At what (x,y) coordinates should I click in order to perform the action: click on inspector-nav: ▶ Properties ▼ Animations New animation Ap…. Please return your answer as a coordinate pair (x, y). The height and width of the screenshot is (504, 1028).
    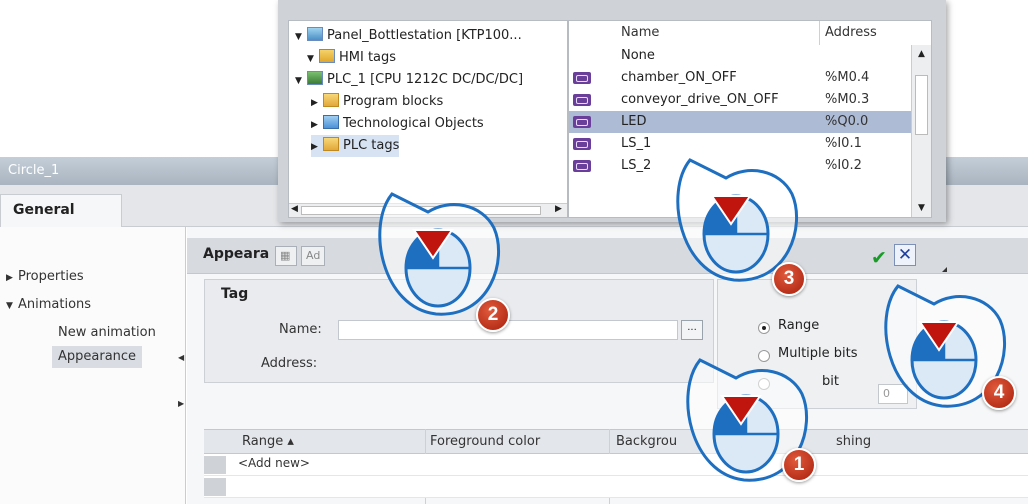
    Looking at the image, I should click on (93, 365).